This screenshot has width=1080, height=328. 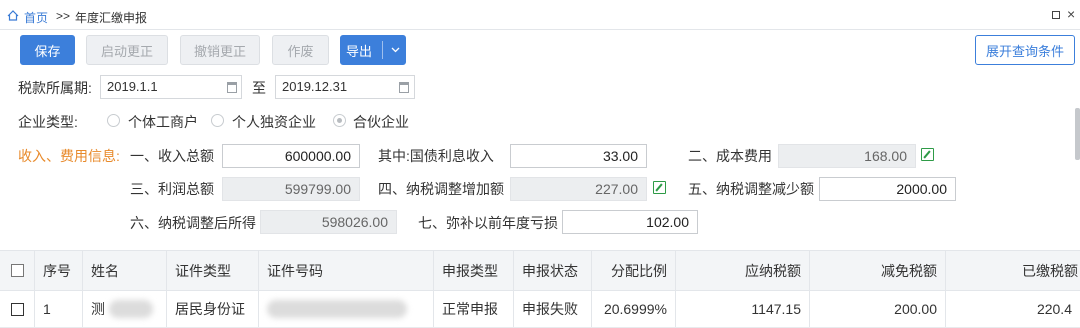 I want to click on cell-index: 1, so click(x=59, y=309).